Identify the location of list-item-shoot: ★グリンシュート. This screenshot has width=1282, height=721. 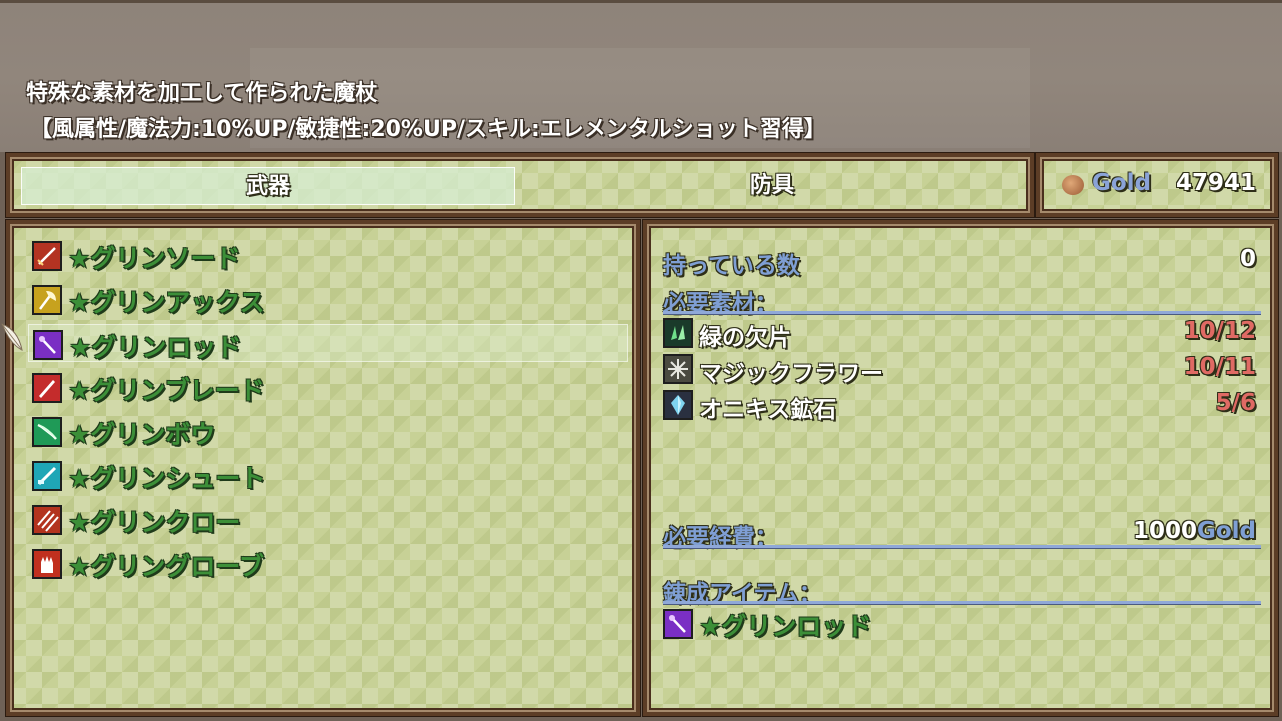
(328, 475).